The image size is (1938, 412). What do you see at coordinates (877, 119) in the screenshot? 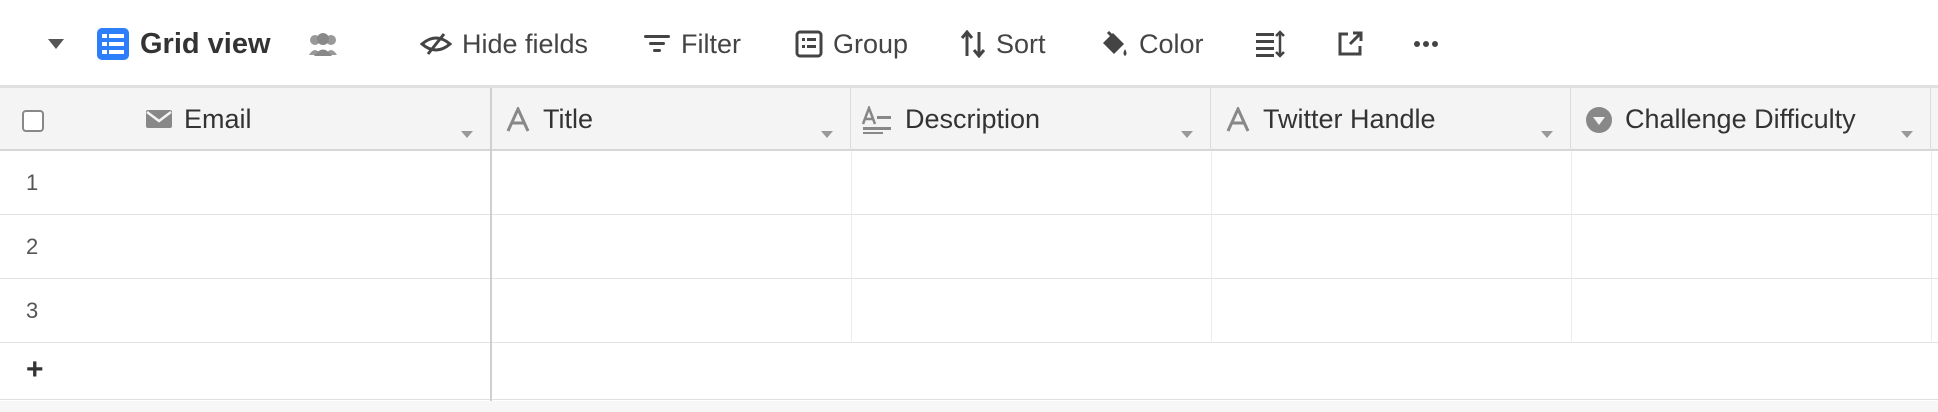
I see `long-text-icon` at bounding box center [877, 119].